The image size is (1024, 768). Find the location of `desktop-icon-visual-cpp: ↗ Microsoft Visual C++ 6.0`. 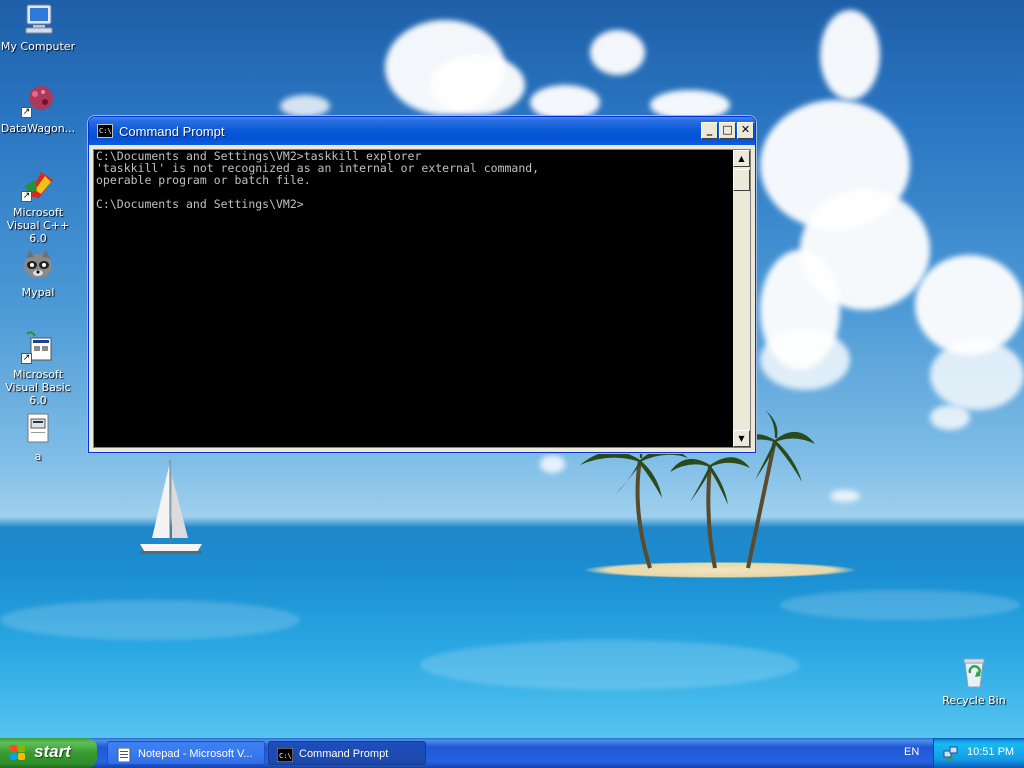

desktop-icon-visual-cpp: ↗ Microsoft Visual C++ 6.0 is located at coordinates (39, 206).